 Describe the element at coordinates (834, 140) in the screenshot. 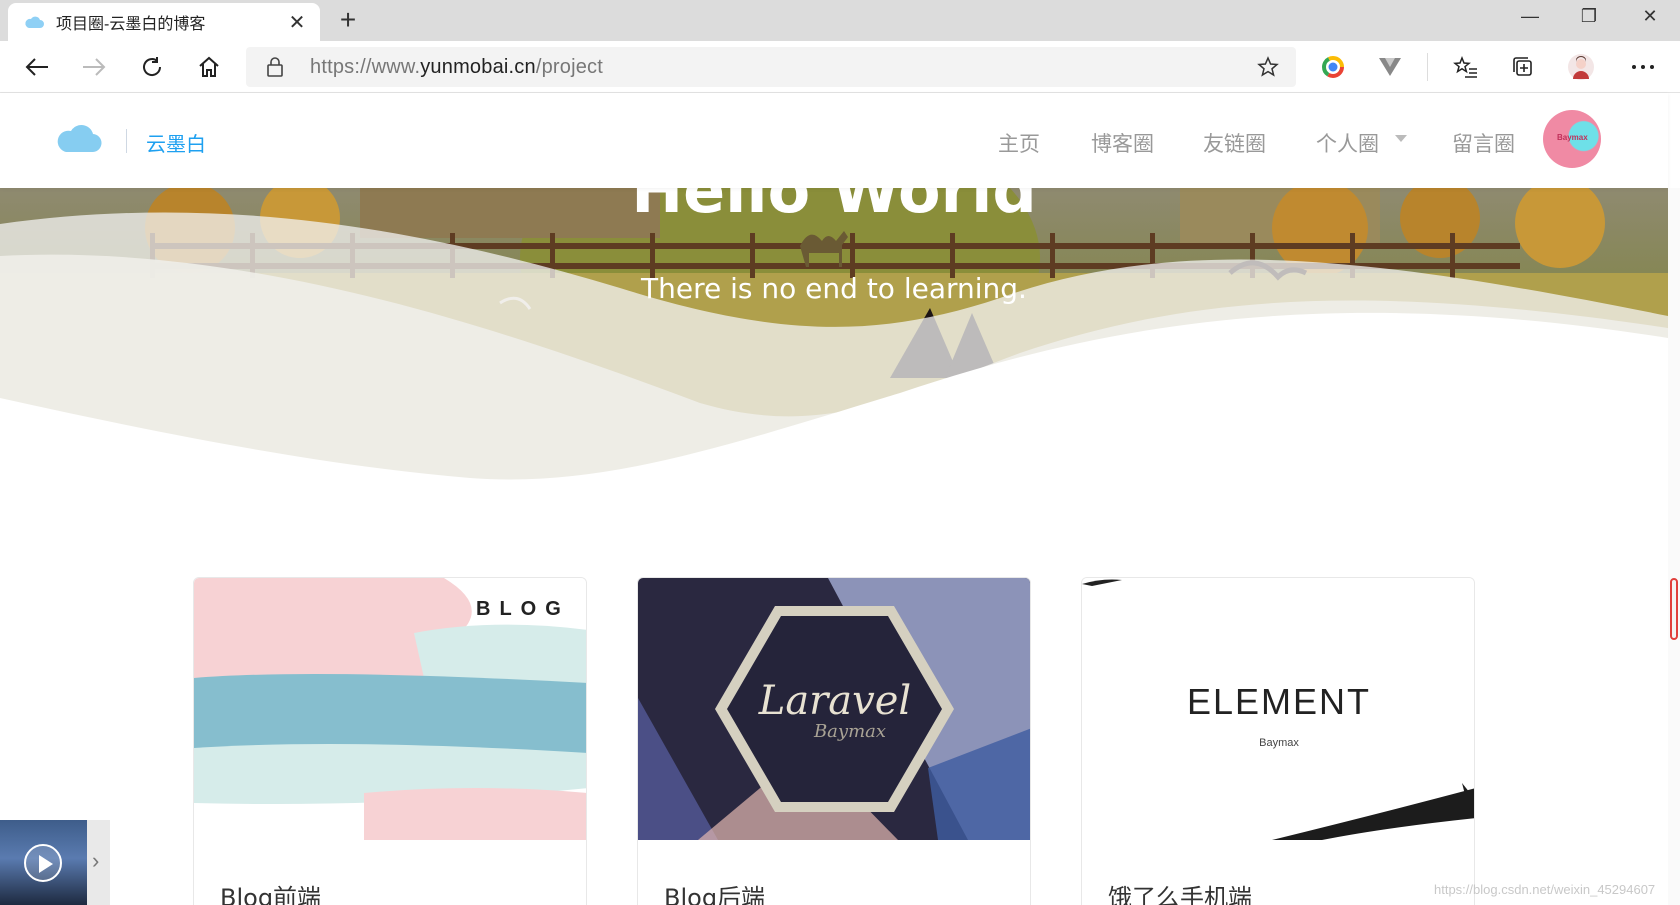

I see `site-header: 云墨白 主页 博客圈 友链圈 个人圈 留言圈 Baymax` at that location.